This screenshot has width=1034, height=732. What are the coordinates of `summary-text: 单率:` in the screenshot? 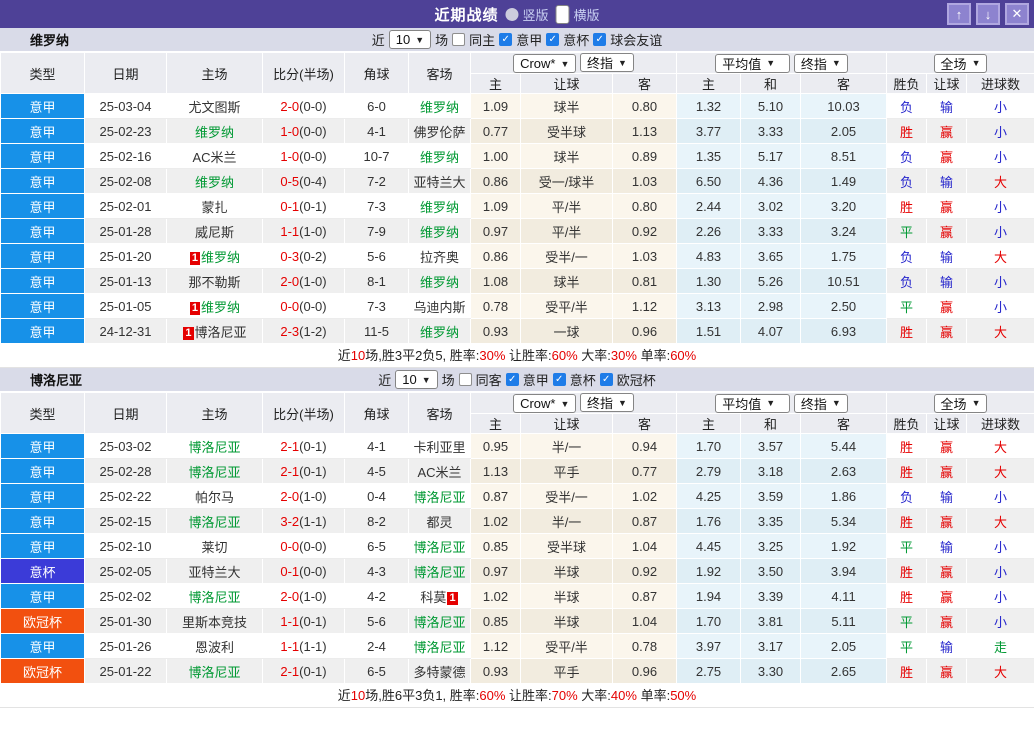 It's located at (653, 355).